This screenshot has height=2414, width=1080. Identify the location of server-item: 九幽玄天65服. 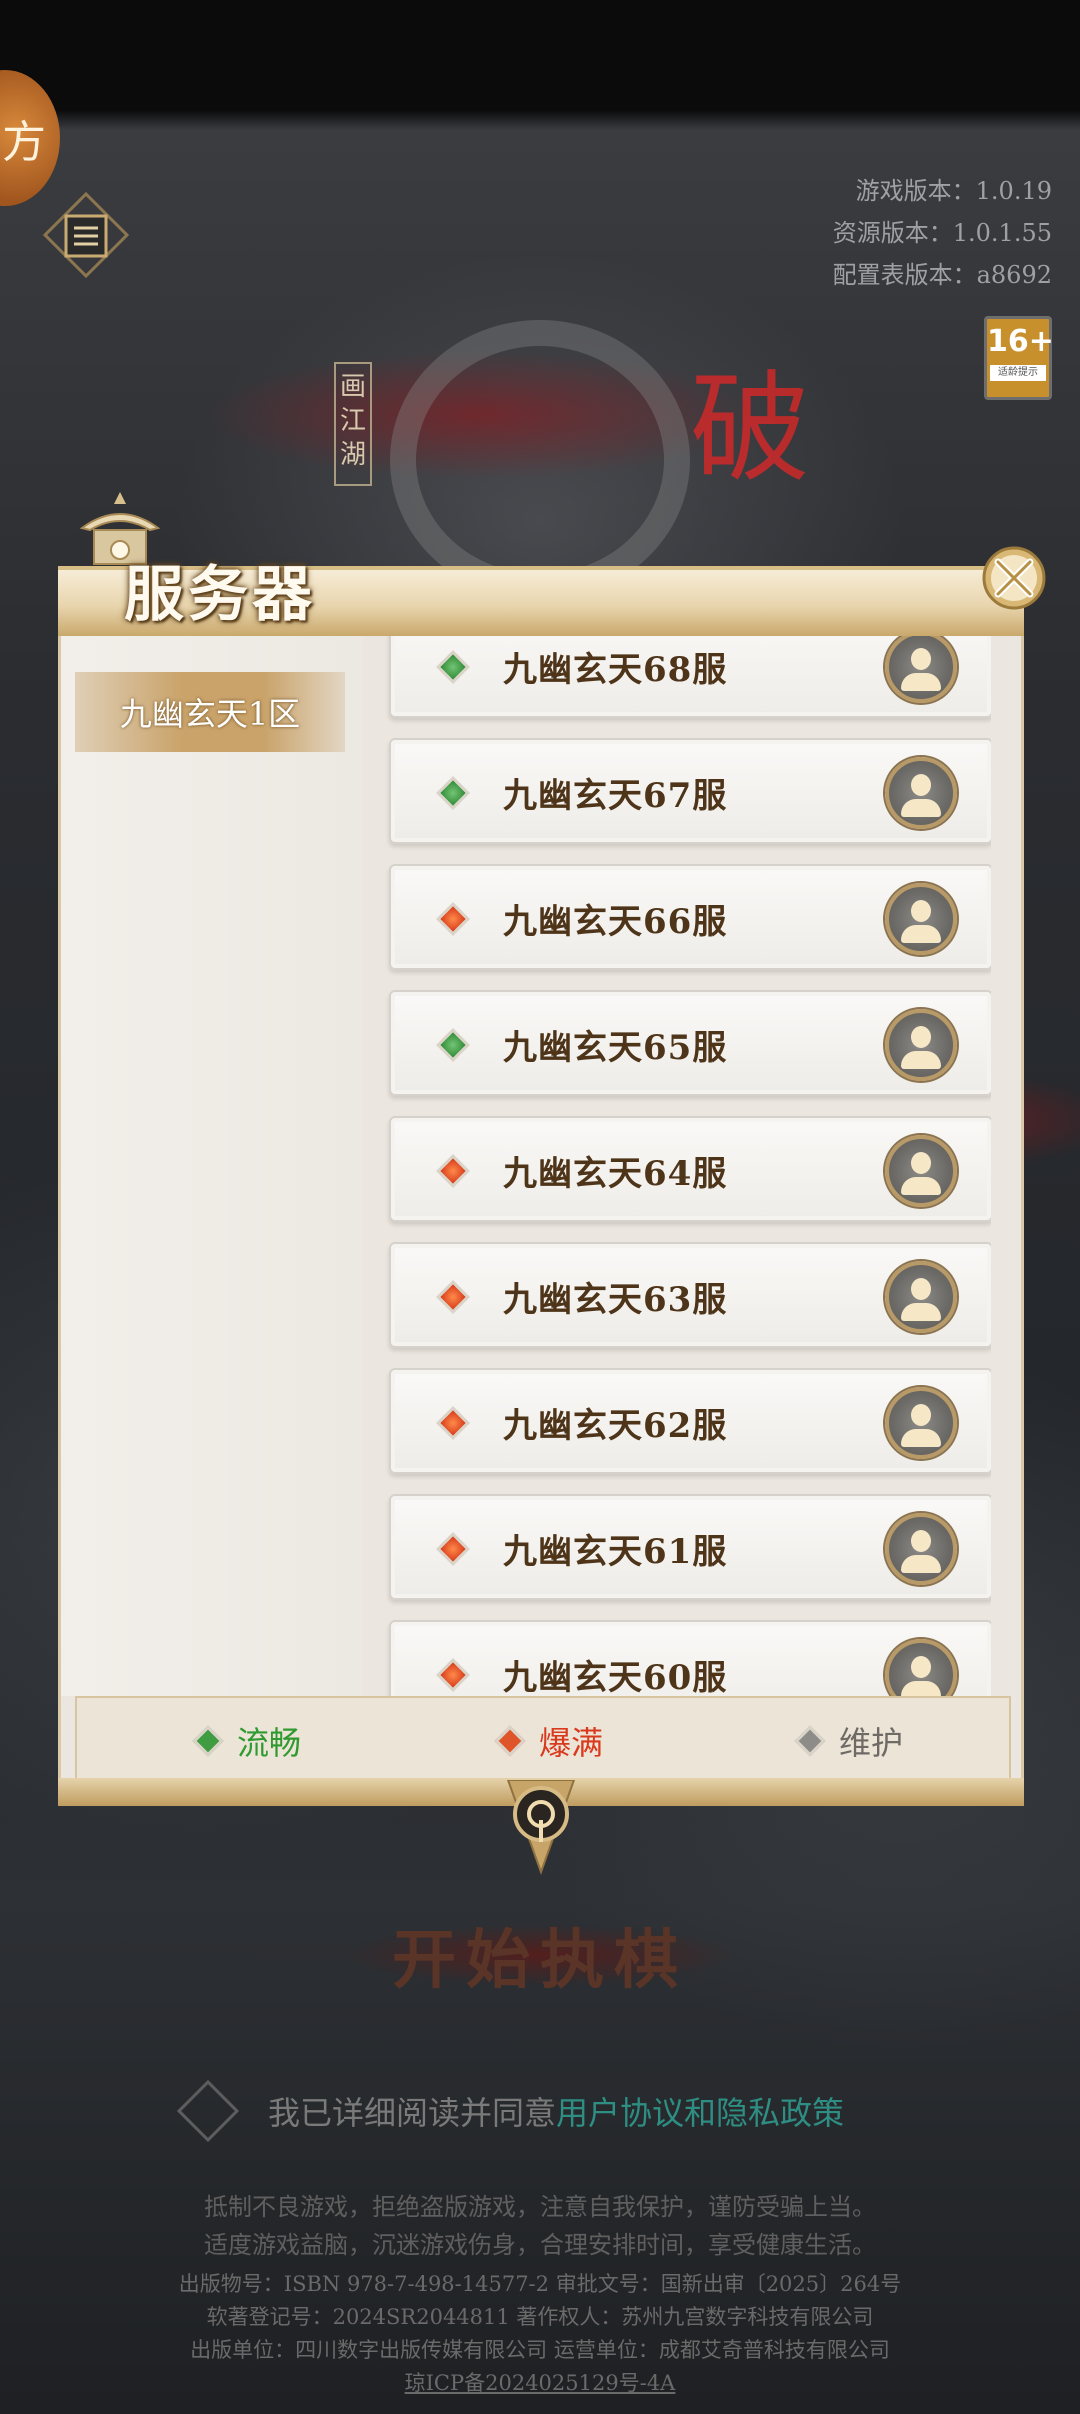
(690, 1043).